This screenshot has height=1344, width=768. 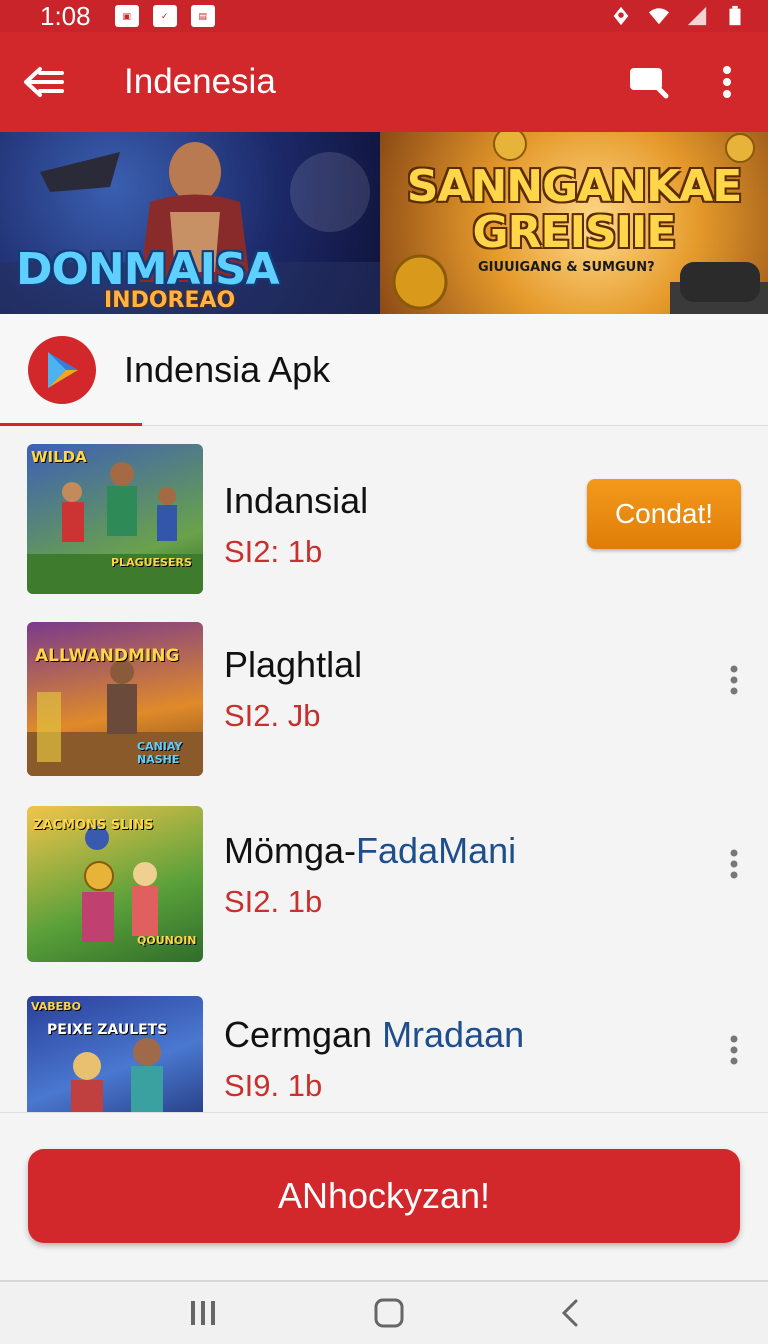 I want to click on back-icon, so click(x=569, y=1313).